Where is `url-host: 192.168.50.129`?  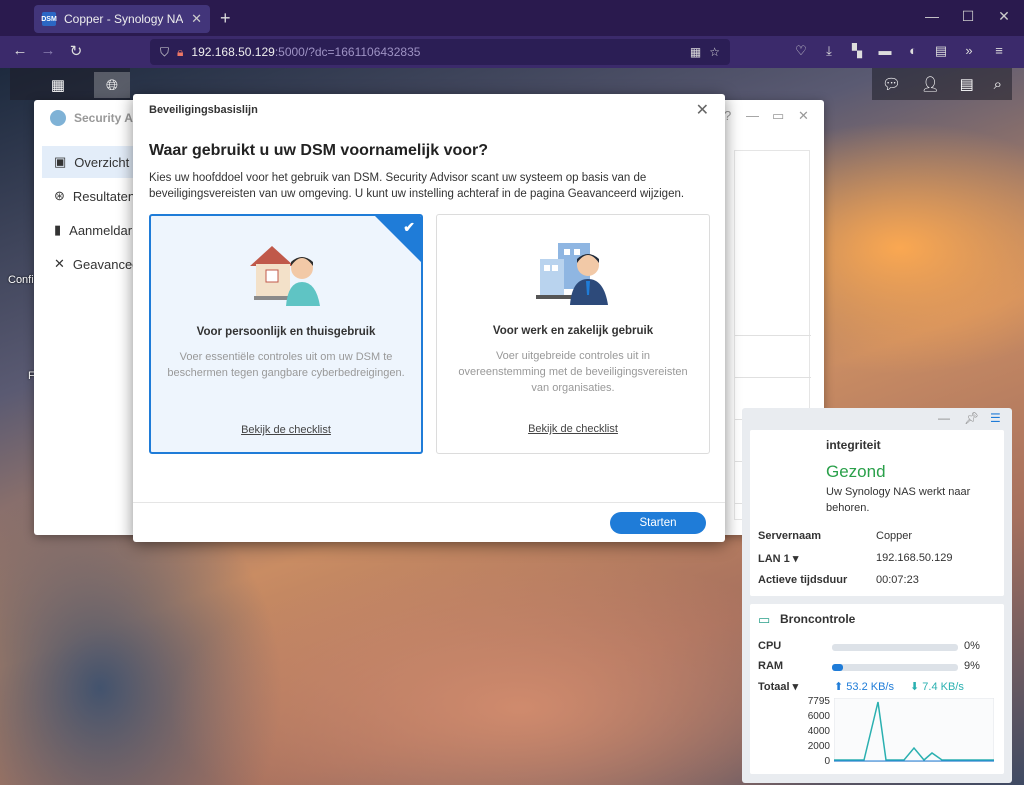 url-host: 192.168.50.129 is located at coordinates (233, 52).